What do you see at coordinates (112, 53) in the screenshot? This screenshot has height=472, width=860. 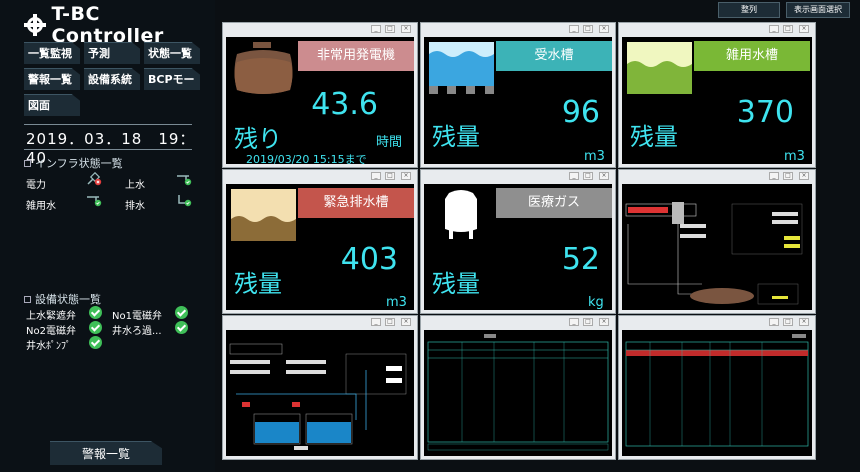 I see `nav-forecast: 予測` at bounding box center [112, 53].